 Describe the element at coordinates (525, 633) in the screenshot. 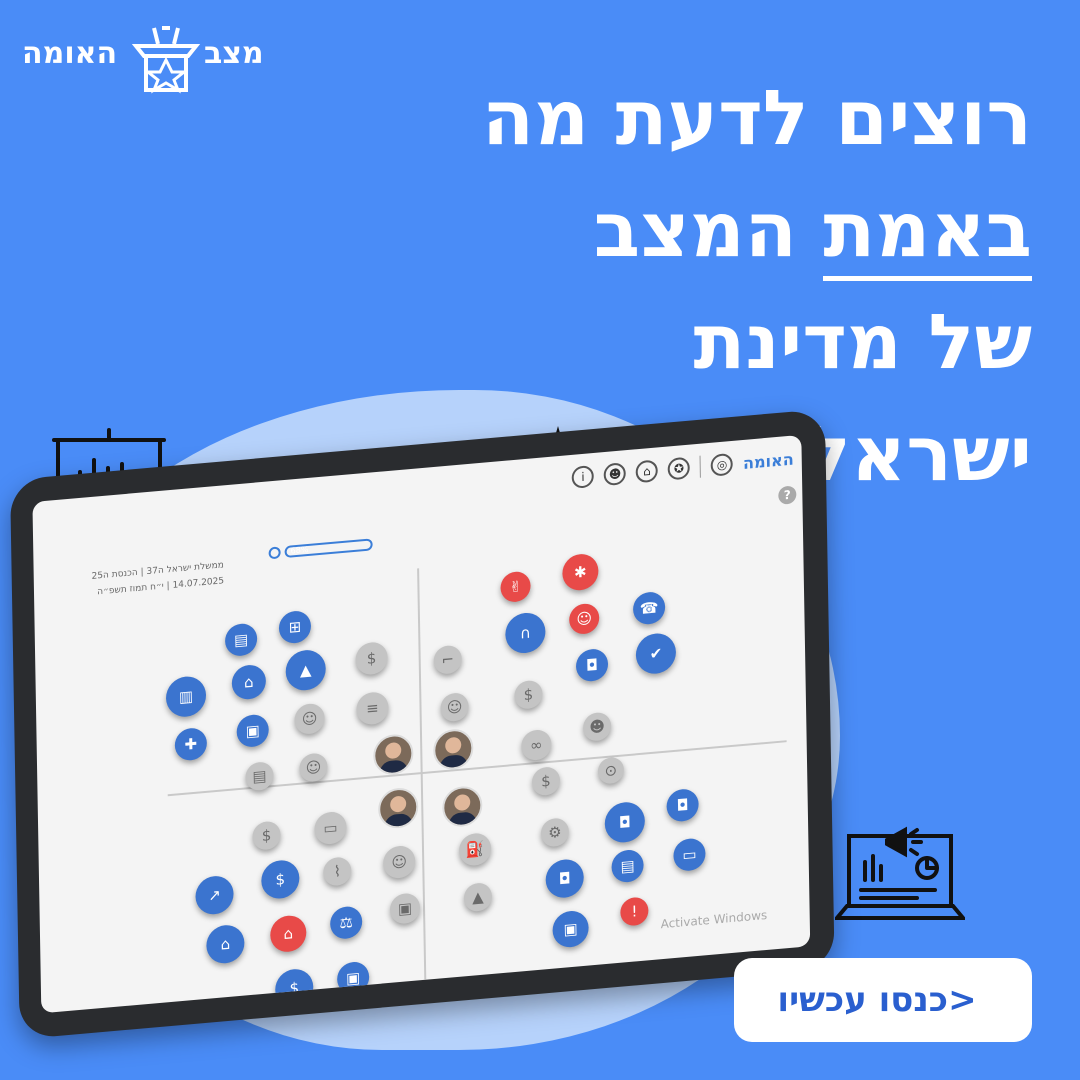

I see `rip-gravestone-icon: ∩` at that location.